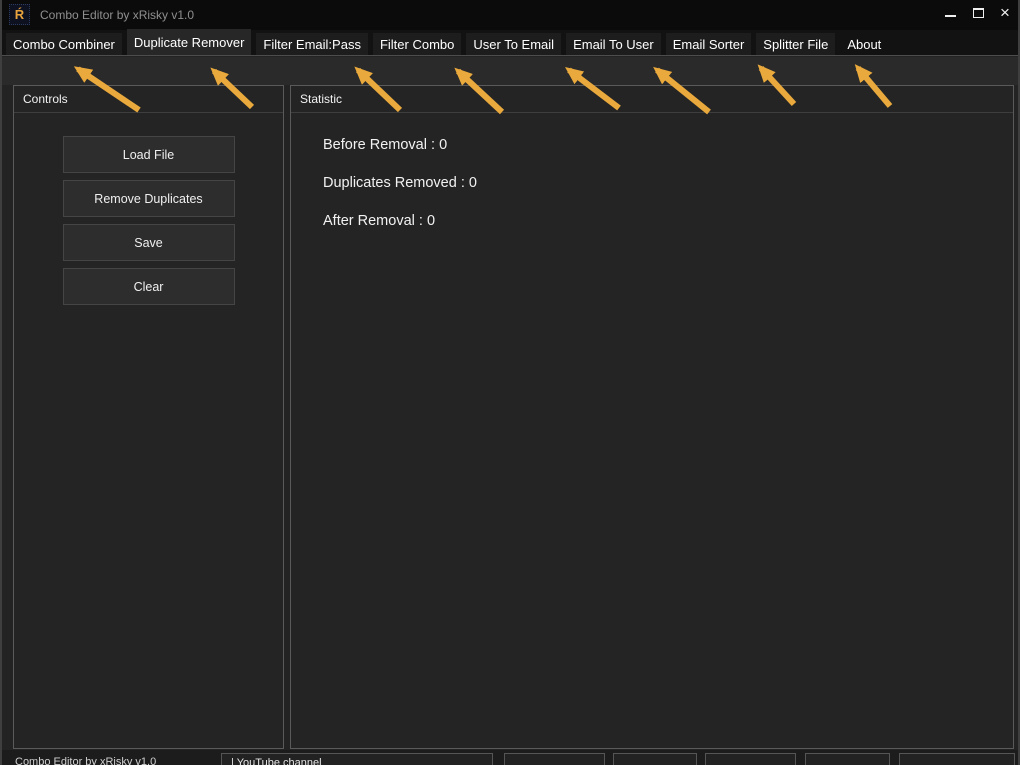 This screenshot has width=1020, height=765. What do you see at coordinates (390, 183) in the screenshot?
I see `stat-label: Duplicates Removed` at bounding box center [390, 183].